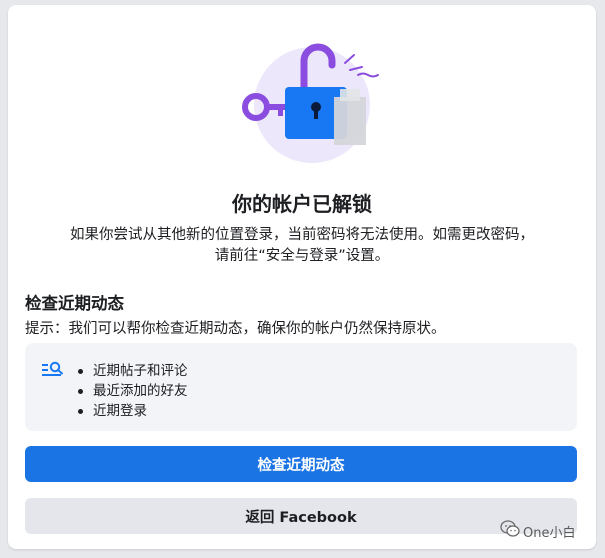 The image size is (605, 558). Describe the element at coordinates (74, 303) in the screenshot. I see `review-heading: 检查近期动态` at that location.